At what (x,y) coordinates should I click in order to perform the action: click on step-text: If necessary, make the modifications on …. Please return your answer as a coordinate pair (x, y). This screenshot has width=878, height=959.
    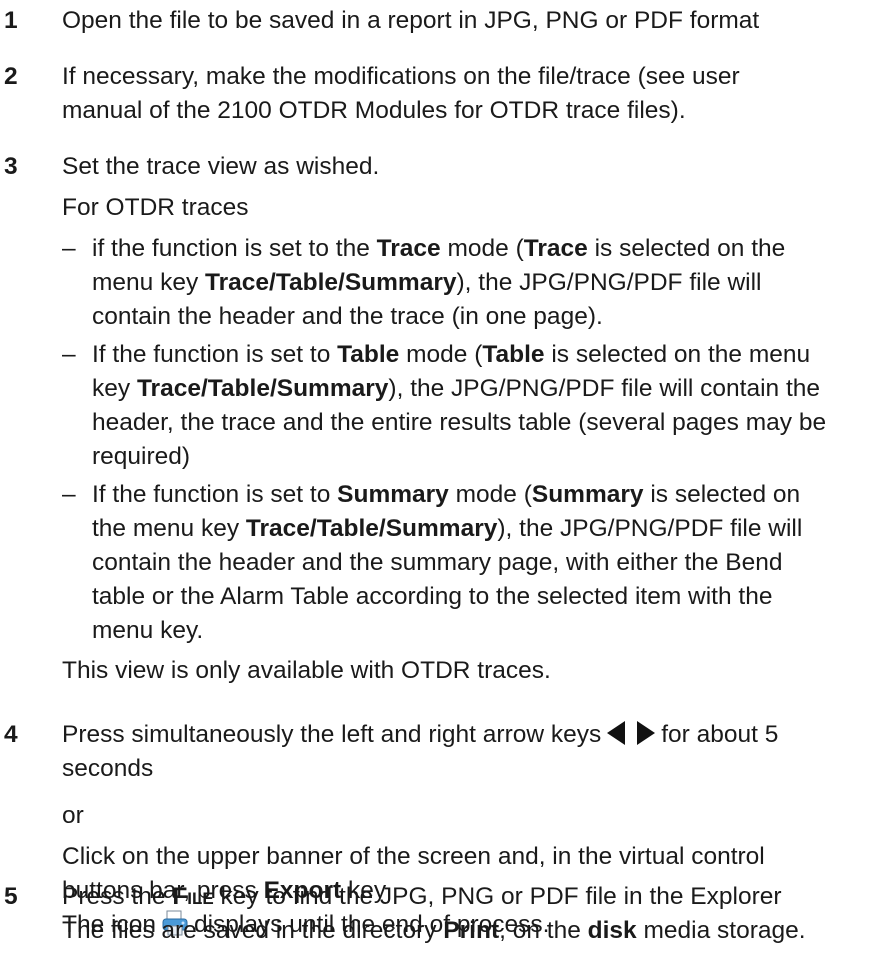
    Looking at the image, I should click on (401, 93).